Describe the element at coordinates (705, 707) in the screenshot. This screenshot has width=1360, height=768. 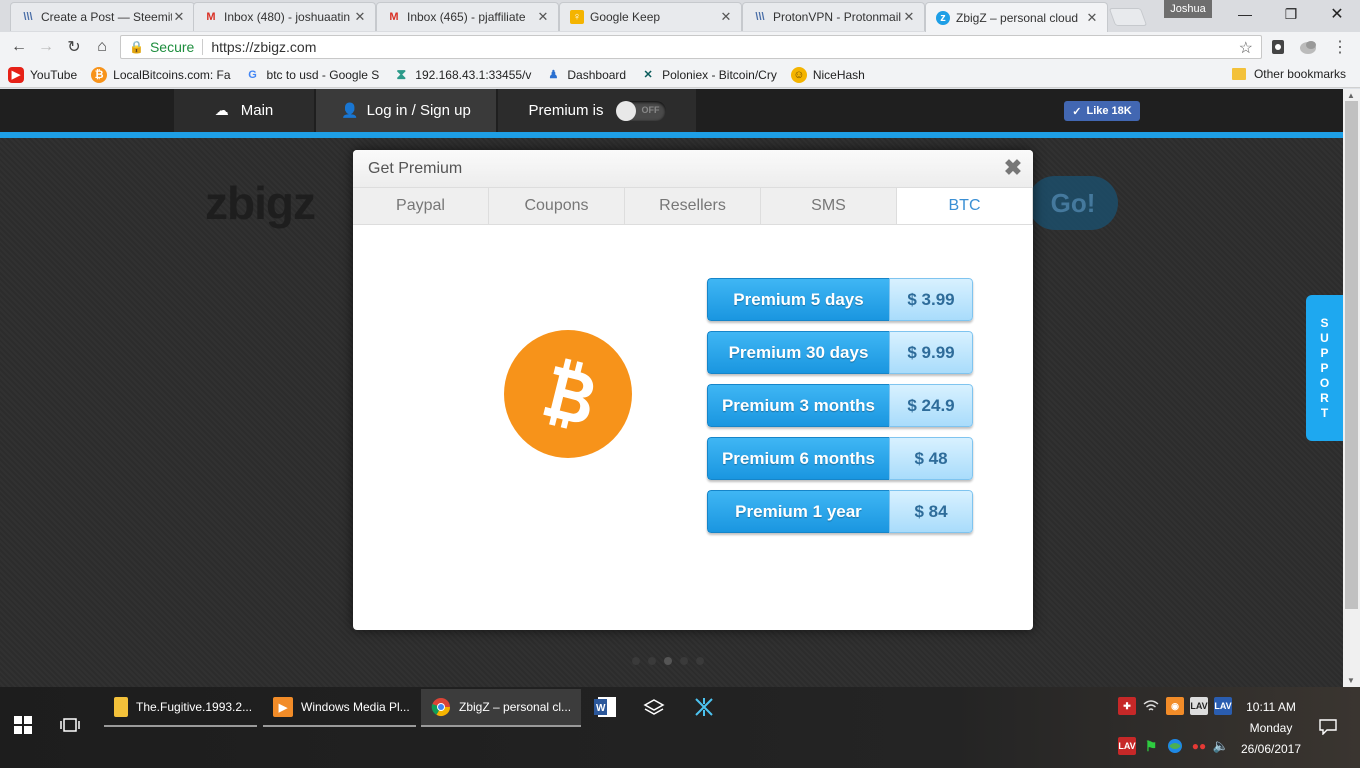
I see `crypto-app-icon` at that location.